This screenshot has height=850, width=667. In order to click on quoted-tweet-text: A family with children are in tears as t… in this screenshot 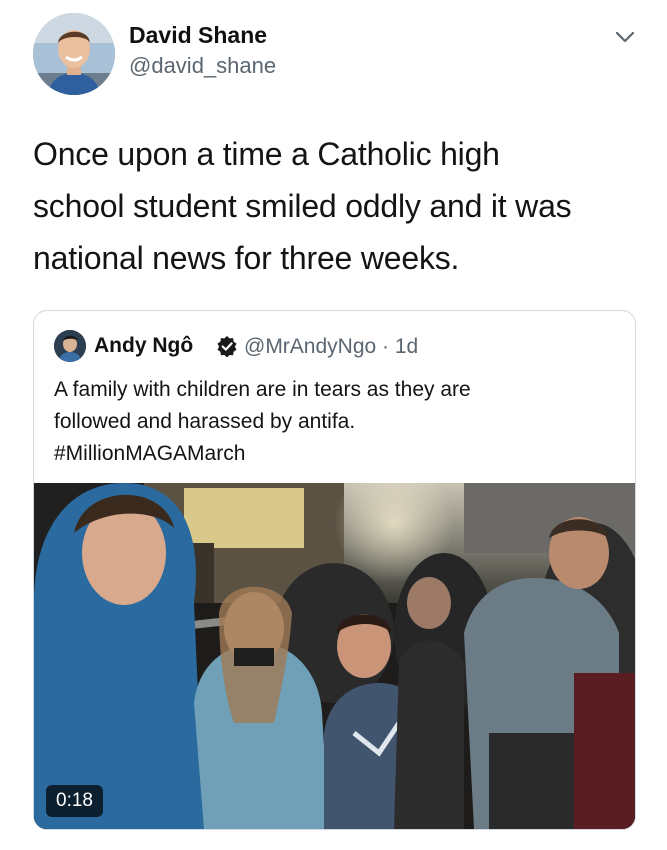, I will do `click(334, 422)`.